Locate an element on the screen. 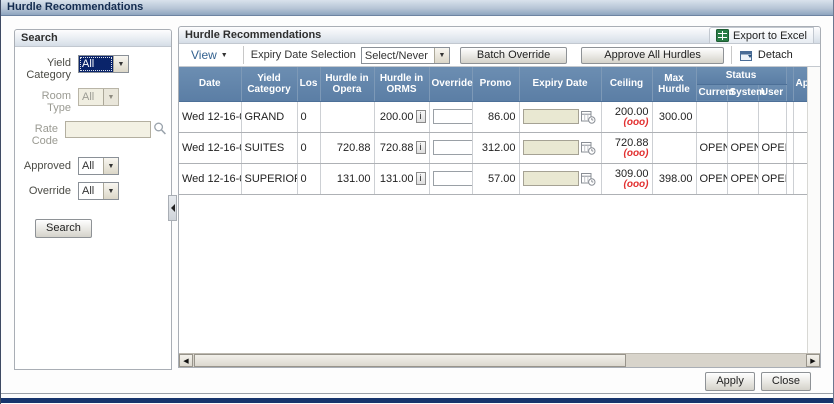  cell-ceiling: 200.00 (ooo) is located at coordinates (627, 117).